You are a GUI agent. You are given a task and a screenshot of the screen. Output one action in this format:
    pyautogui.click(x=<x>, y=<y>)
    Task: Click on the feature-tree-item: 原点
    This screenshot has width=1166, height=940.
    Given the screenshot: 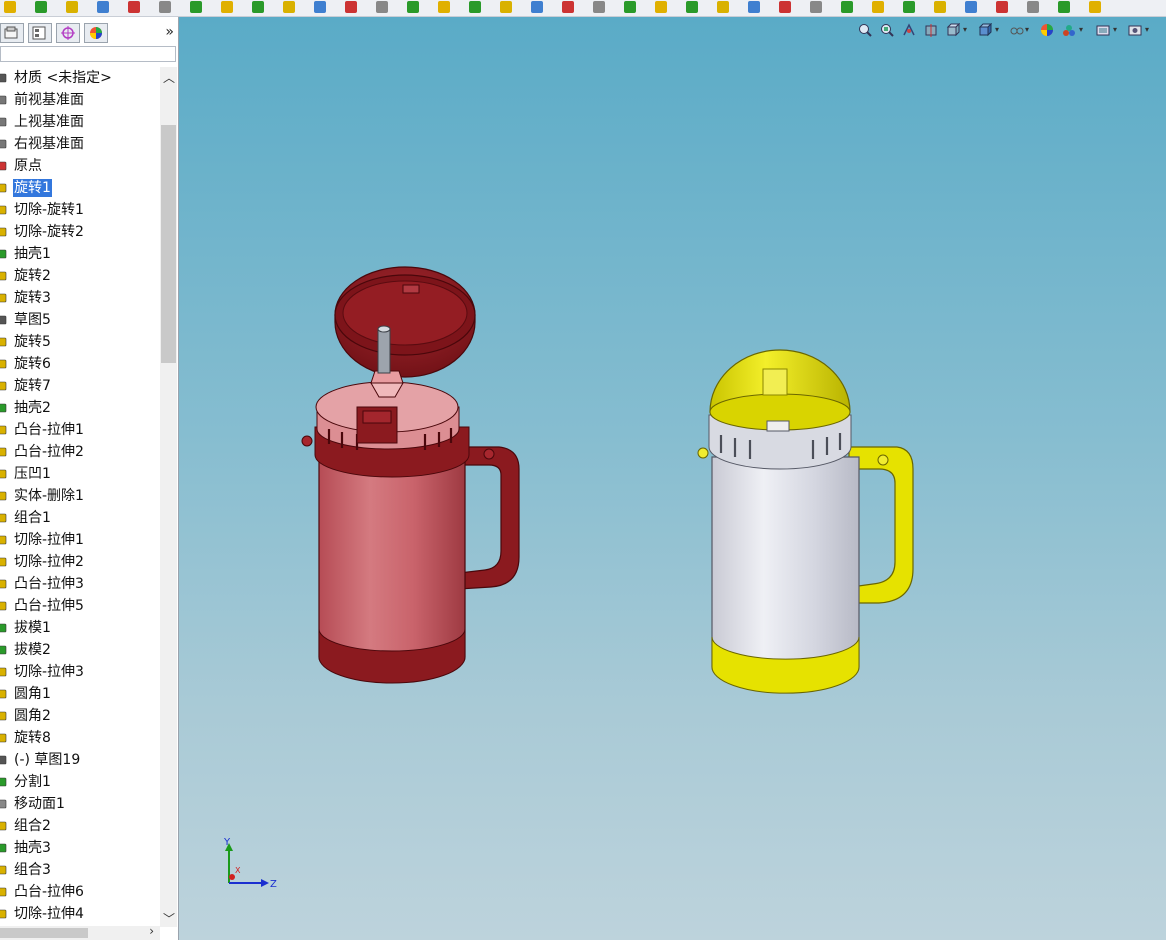 What is the action you would take?
    pyautogui.click(x=80, y=166)
    